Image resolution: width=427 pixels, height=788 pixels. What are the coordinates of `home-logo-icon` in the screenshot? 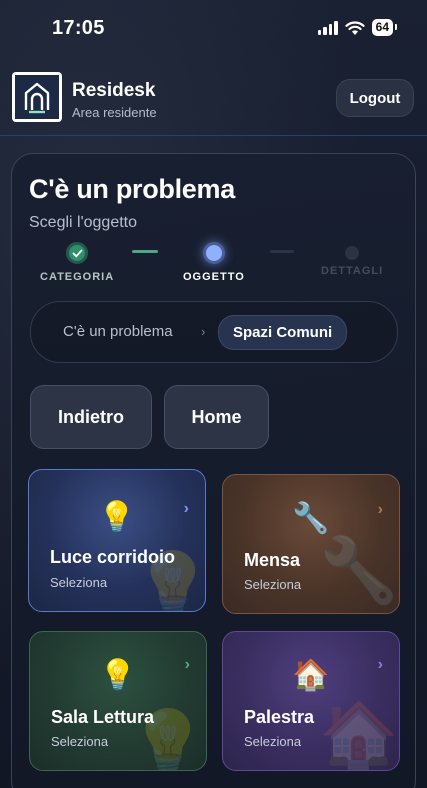 It's located at (37, 98).